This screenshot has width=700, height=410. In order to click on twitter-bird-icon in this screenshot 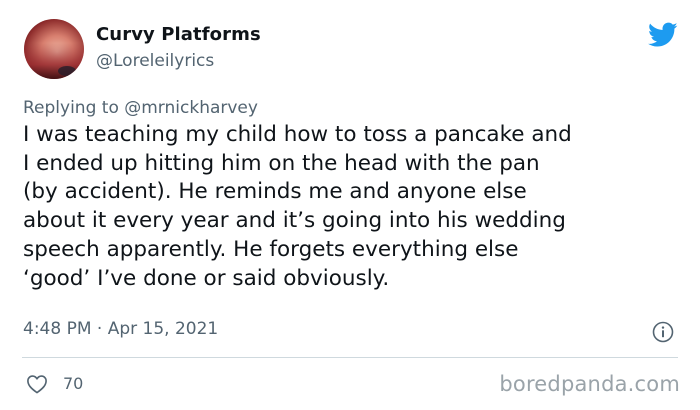, I will do `click(663, 35)`.